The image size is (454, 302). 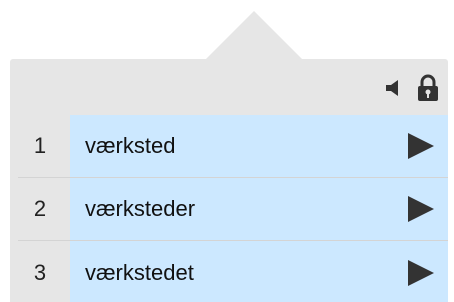 I want to click on suggestion-index: 2, so click(x=44, y=209).